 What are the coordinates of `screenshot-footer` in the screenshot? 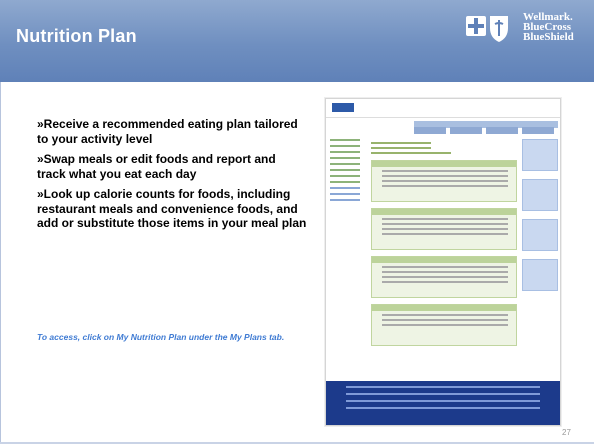 It's located at (443, 403).